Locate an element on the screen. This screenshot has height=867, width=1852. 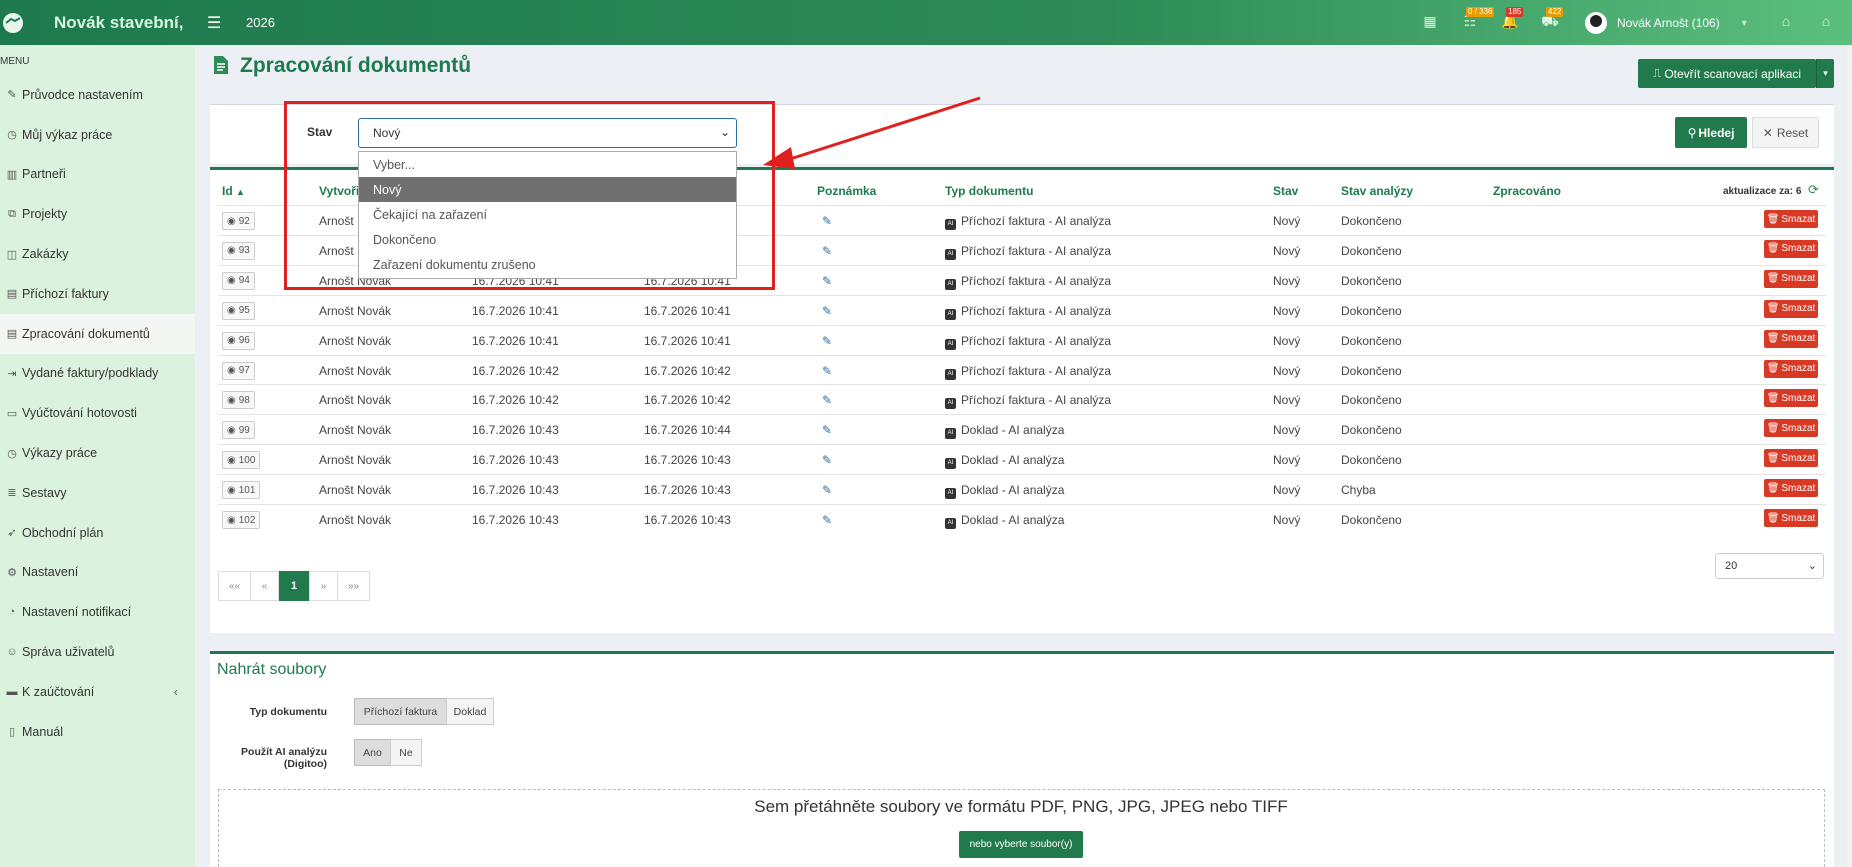
search-button: ⚲ Hledej is located at coordinates (1711, 132).